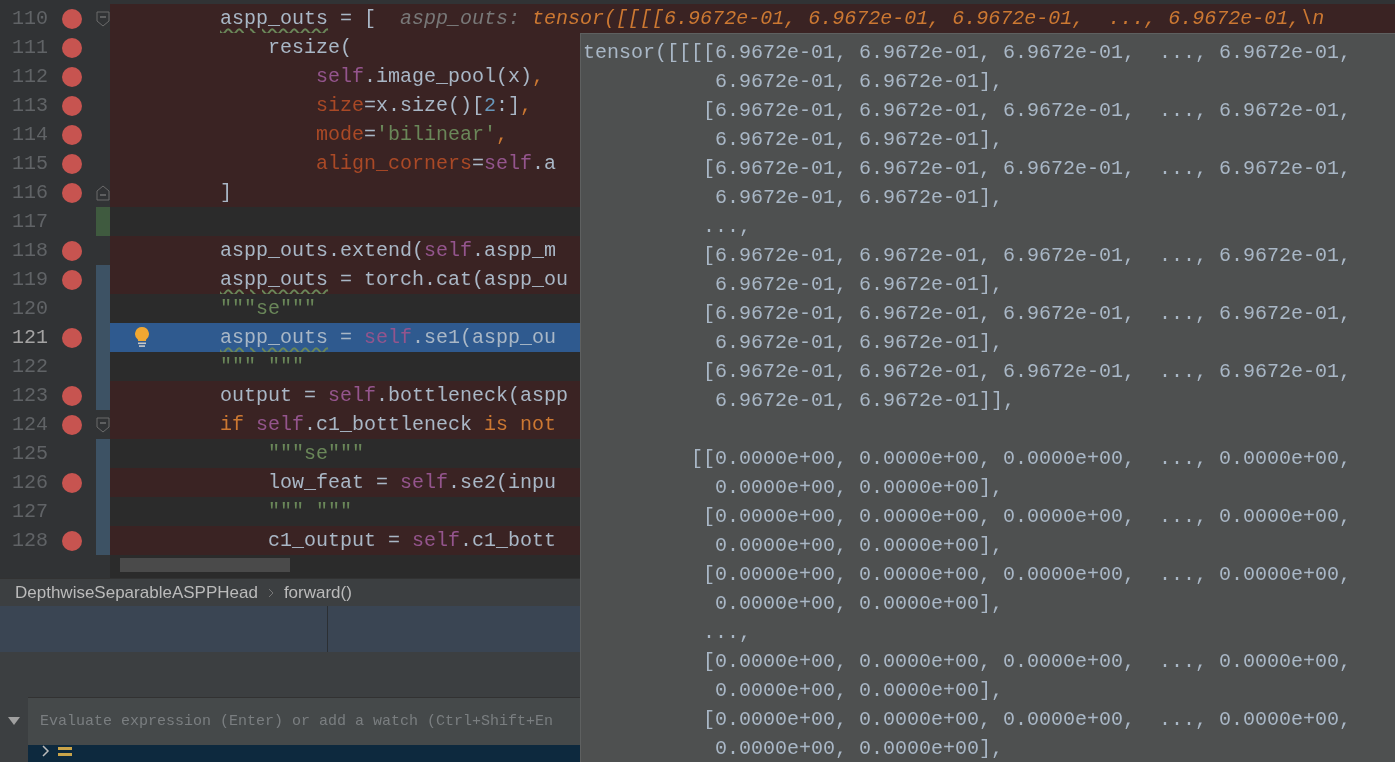  Describe the element at coordinates (388, 424) in the screenshot. I see `code-line: if self.c1_bottleneck is not` at that location.